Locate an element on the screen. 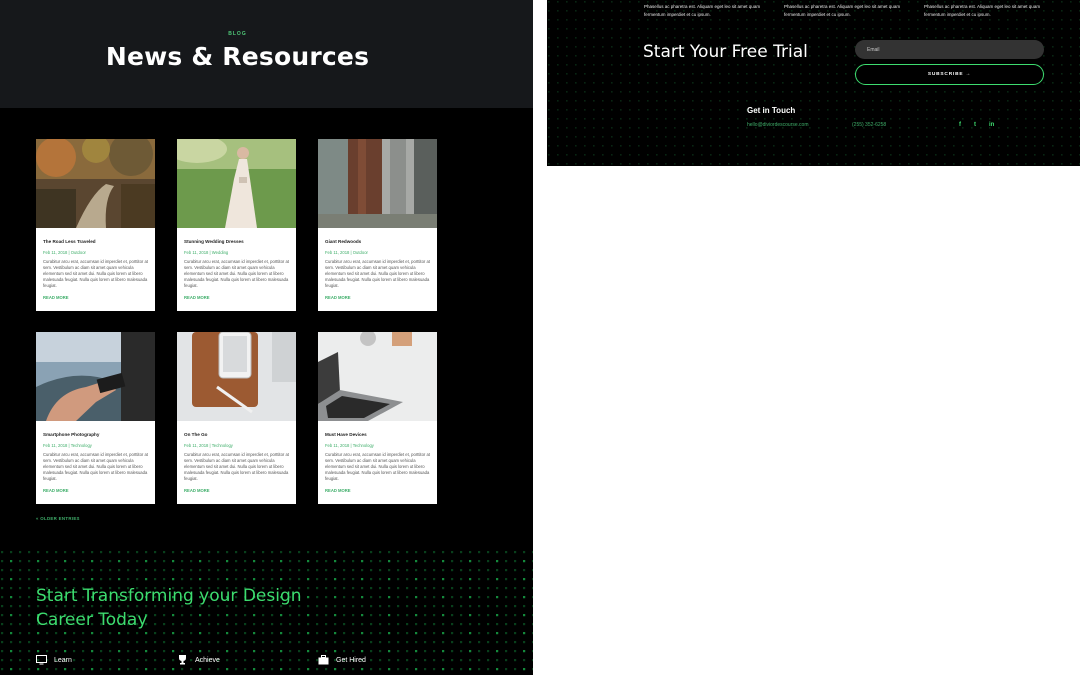 The height and width of the screenshot is (675, 1080). subscribe-button: SUBSCRIBE → is located at coordinates (949, 74).